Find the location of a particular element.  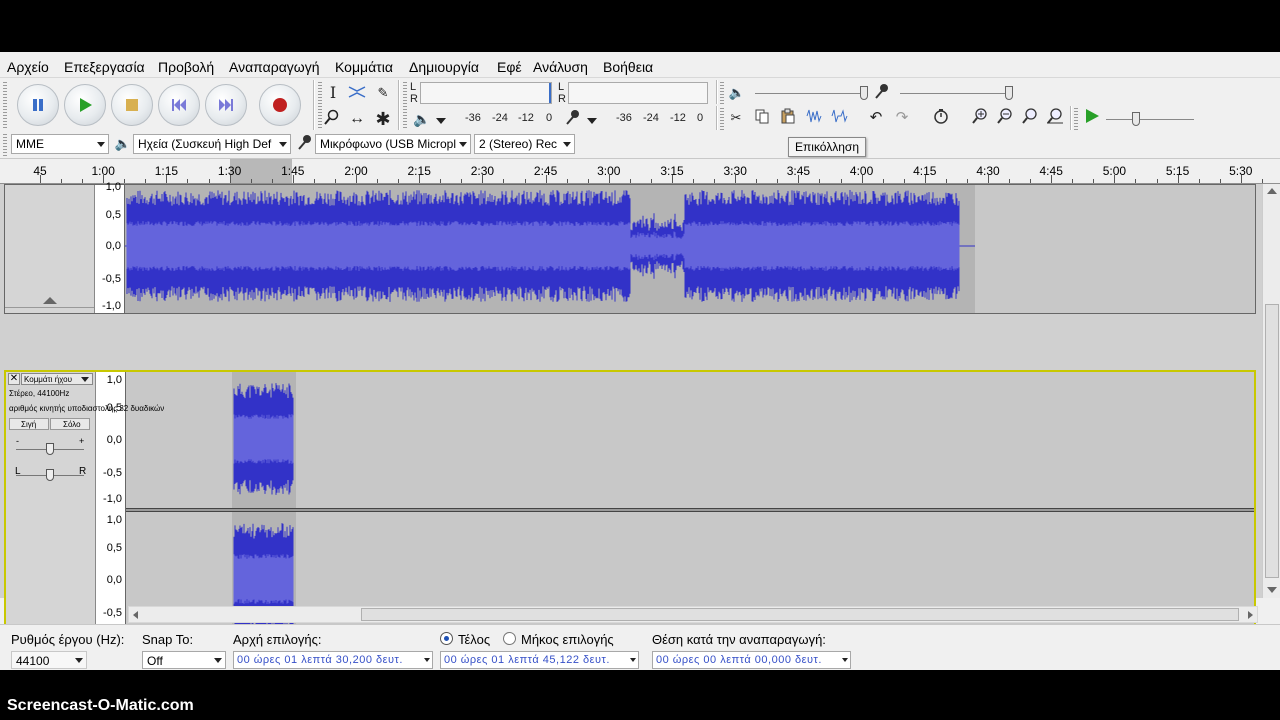

menu-view: Προβολή is located at coordinates (186, 67).